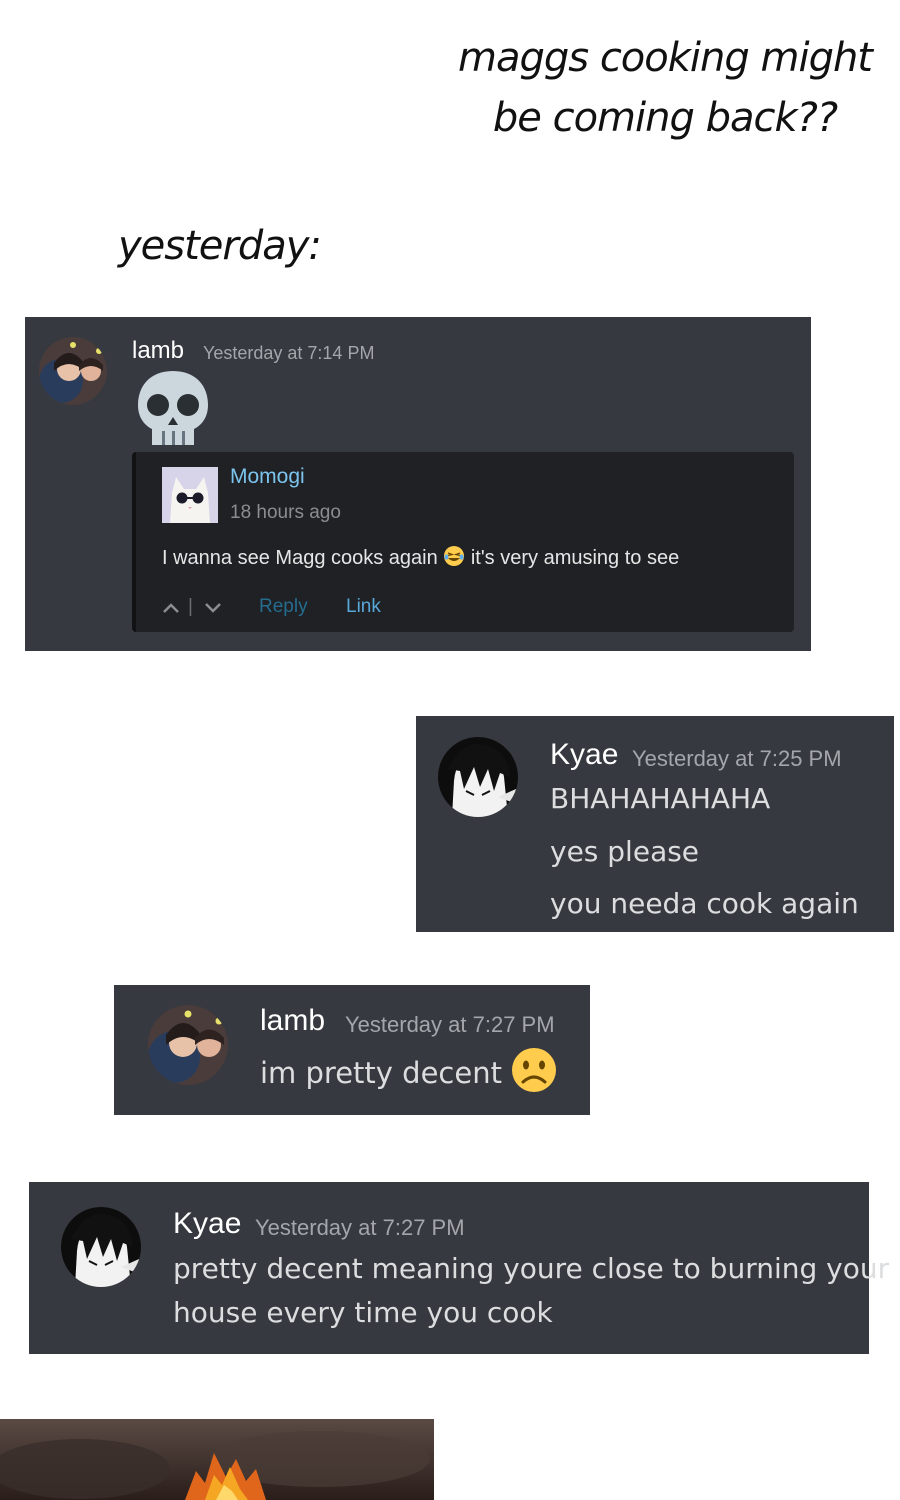  What do you see at coordinates (534, 1073) in the screenshot?
I see `frowning-face-emoji-icon` at bounding box center [534, 1073].